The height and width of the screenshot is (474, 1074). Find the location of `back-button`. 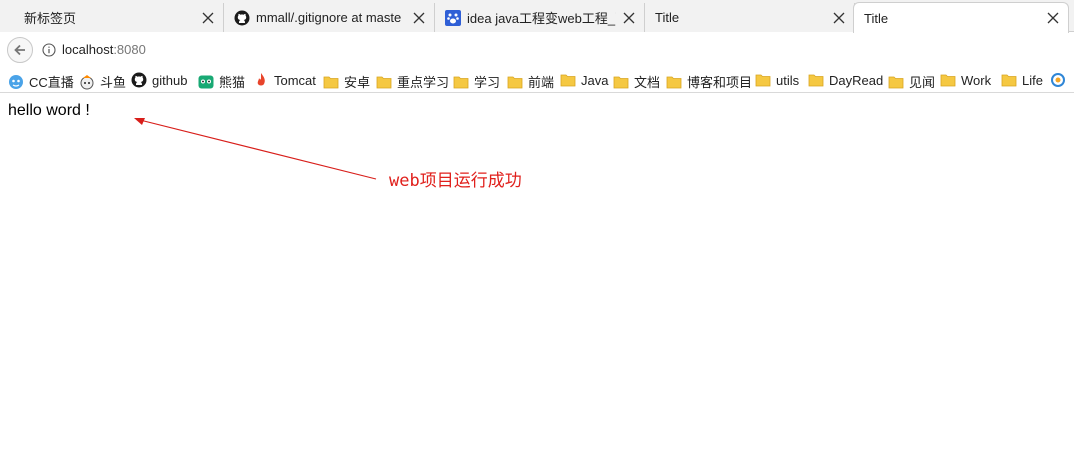

back-button is located at coordinates (20, 49).